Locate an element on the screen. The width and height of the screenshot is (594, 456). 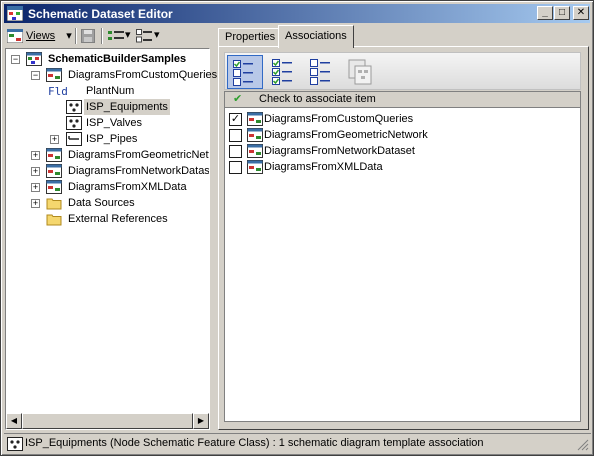
tree-item: + ISP_Pipes is located at coordinates (107, 139).